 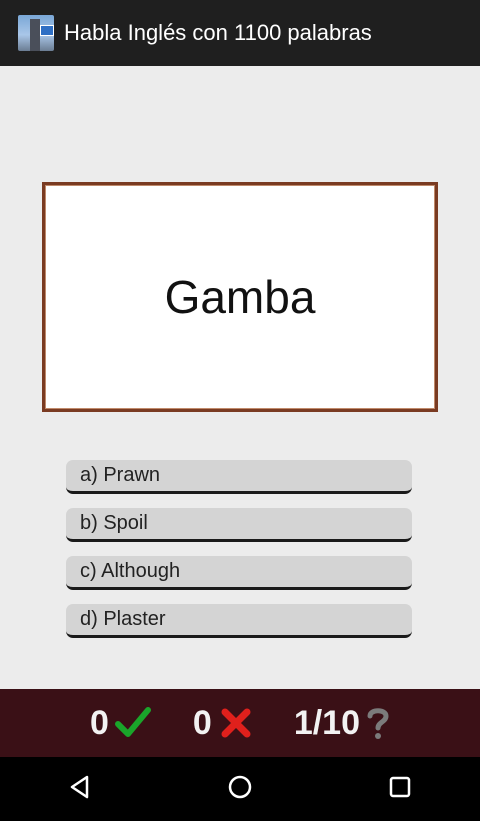 What do you see at coordinates (239, 477) in the screenshot?
I see `answer-option-a: a) Prawn` at bounding box center [239, 477].